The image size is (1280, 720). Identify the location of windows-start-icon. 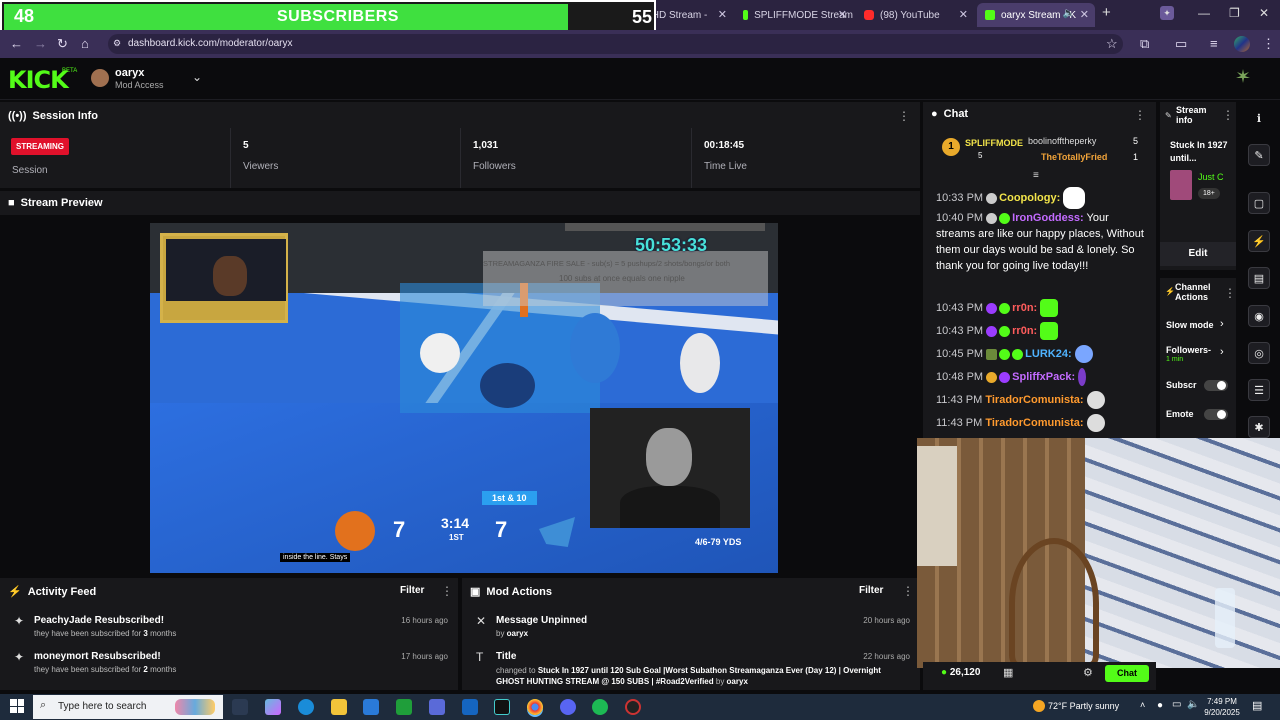
(17, 706).